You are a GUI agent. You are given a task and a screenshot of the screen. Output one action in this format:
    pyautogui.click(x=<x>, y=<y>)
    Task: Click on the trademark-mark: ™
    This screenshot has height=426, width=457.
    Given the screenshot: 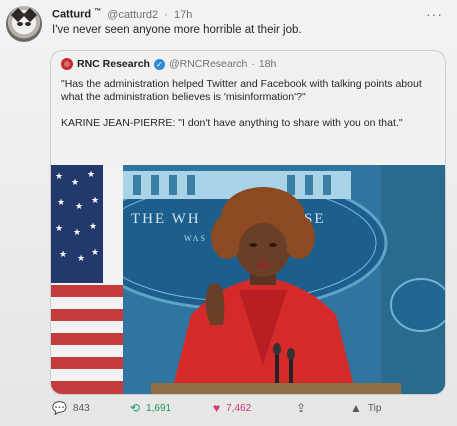 What is the action you would take?
    pyautogui.click(x=98, y=11)
    